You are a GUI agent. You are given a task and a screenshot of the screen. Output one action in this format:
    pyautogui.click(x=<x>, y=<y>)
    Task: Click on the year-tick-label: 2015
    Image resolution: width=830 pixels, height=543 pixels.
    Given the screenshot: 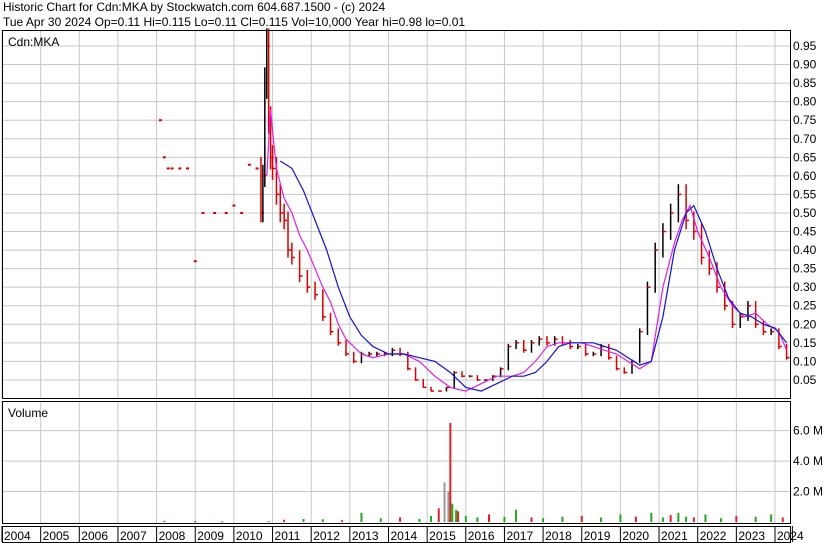 What is the action you would take?
    pyautogui.click(x=442, y=536)
    